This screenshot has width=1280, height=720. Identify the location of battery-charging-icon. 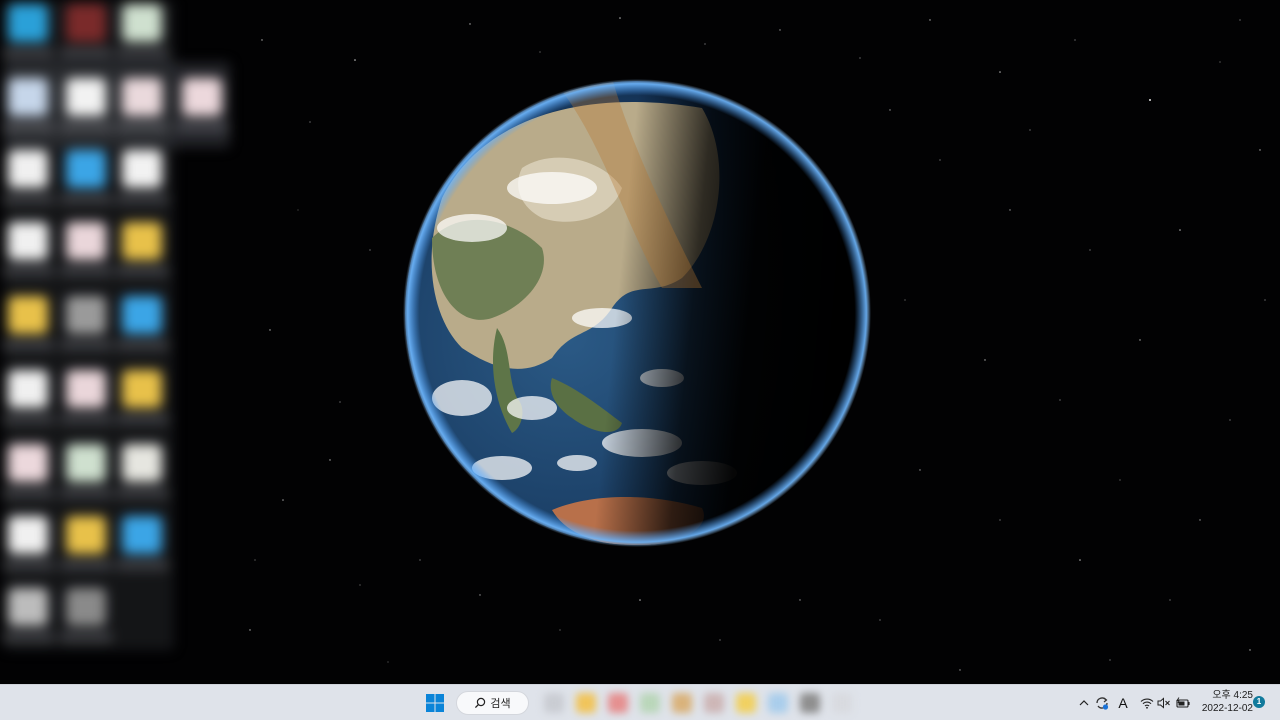
(1183, 702).